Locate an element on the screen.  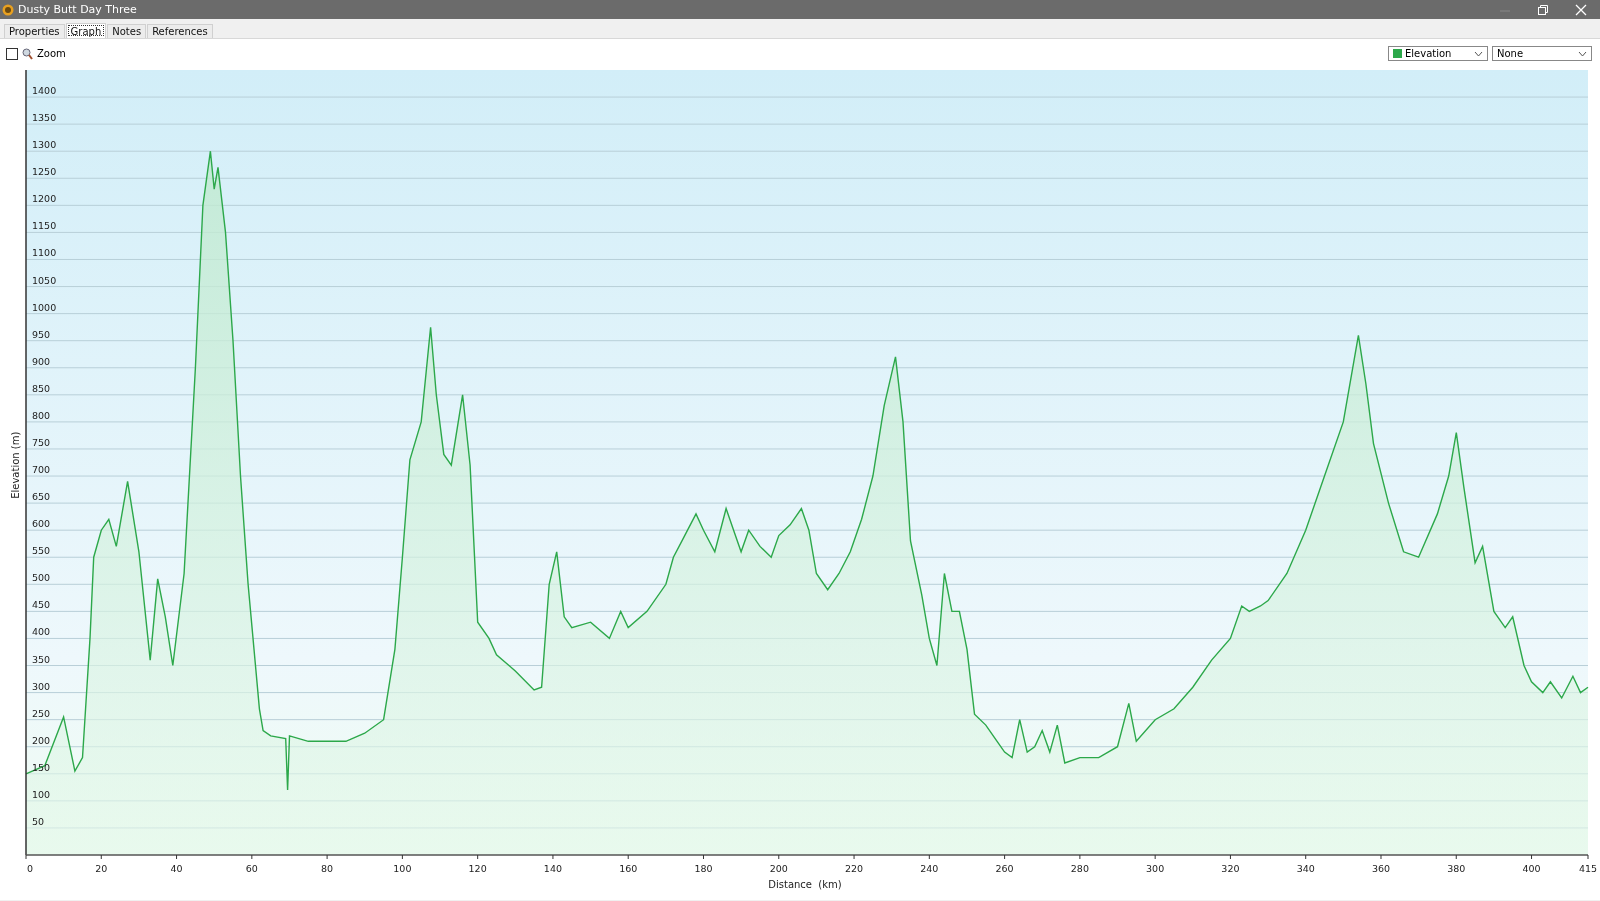
tab: Graph is located at coordinates (86, 30).